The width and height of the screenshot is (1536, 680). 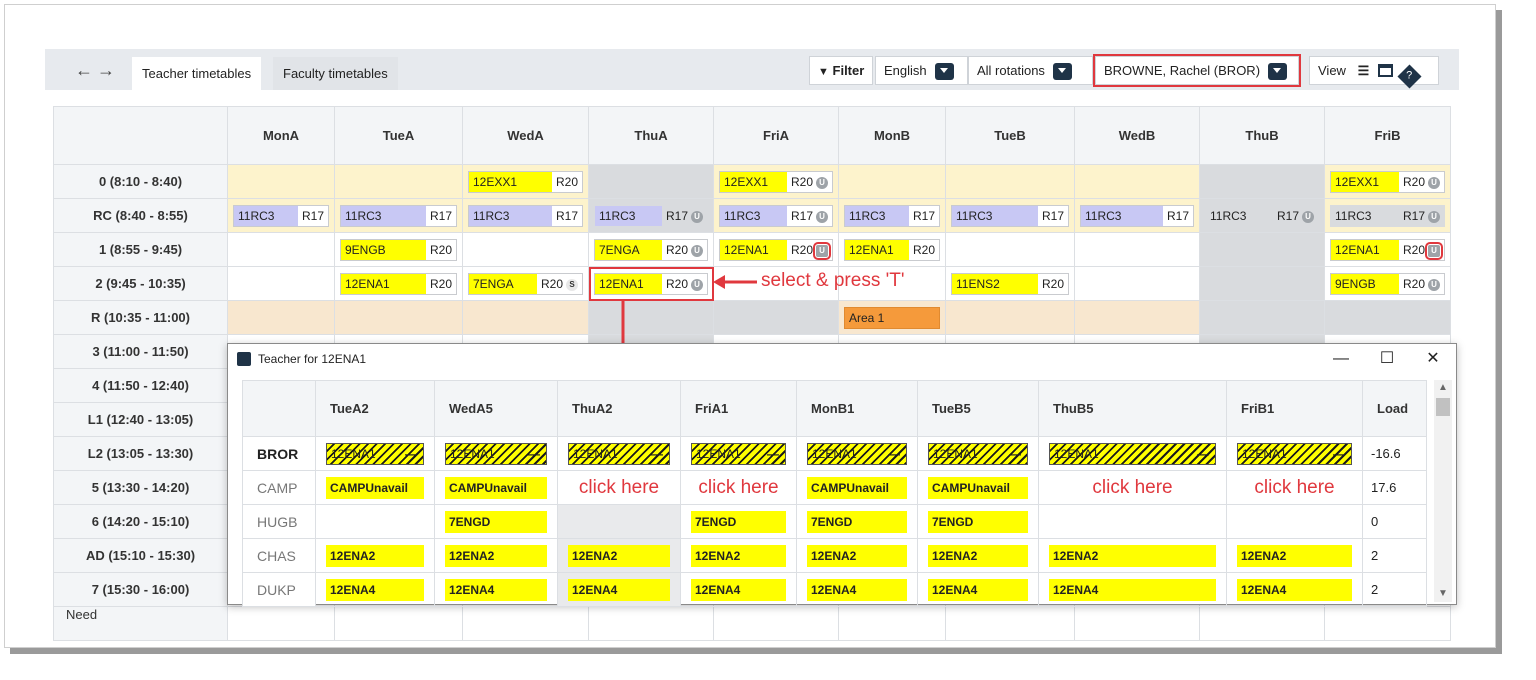 What do you see at coordinates (1010, 283) in the screenshot?
I see `timetable-cell: 11ENS2 R20` at bounding box center [1010, 283].